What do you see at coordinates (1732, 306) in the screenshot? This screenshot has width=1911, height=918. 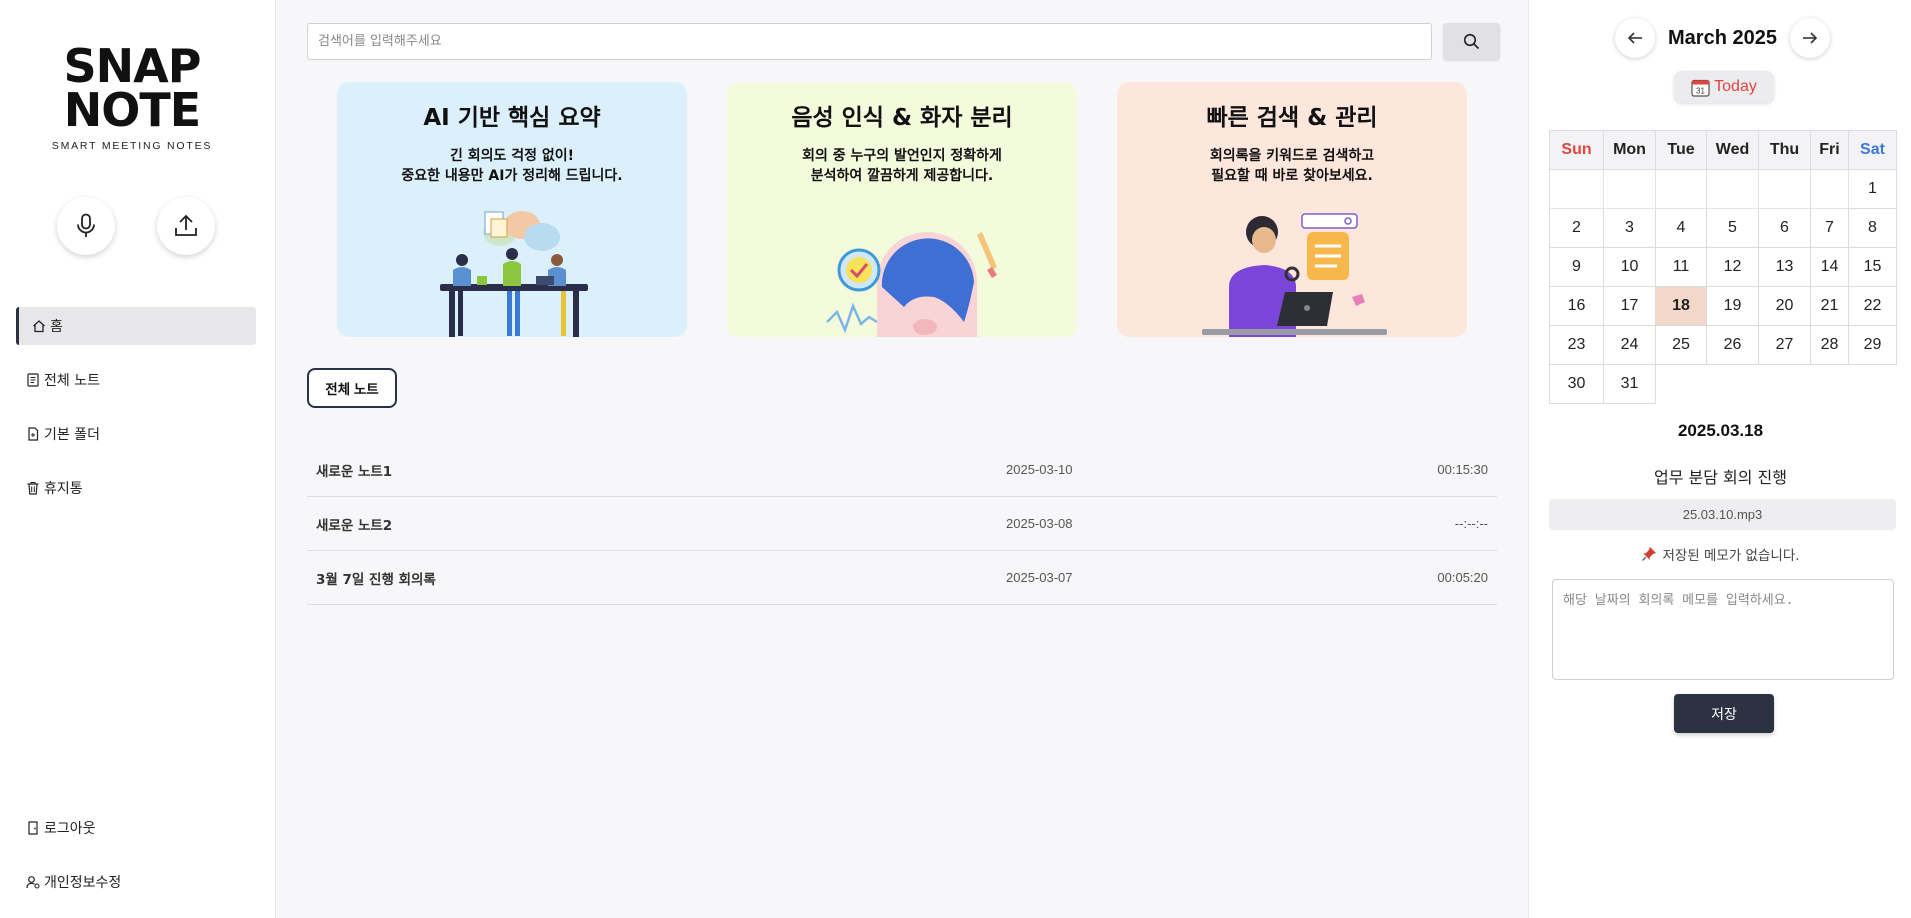 I see `calendar-day: 19` at bounding box center [1732, 306].